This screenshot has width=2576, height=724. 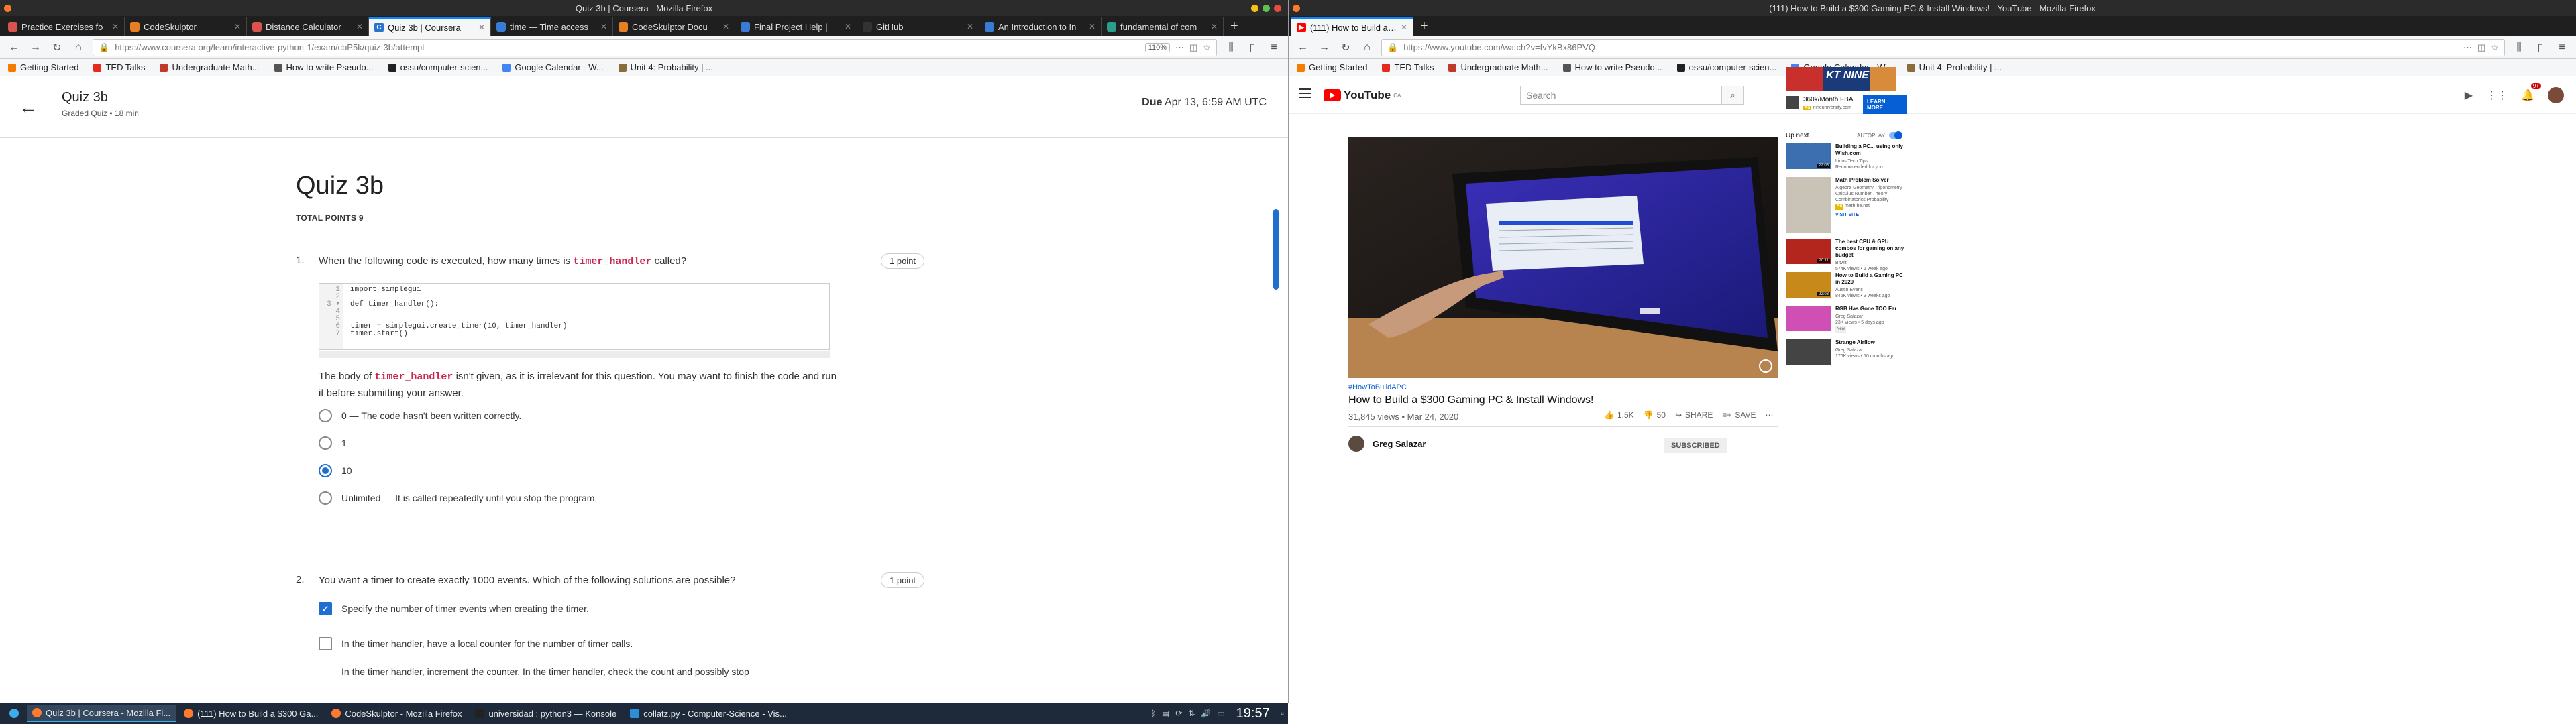 What do you see at coordinates (1563, 257) in the screenshot?
I see `video-player` at bounding box center [1563, 257].